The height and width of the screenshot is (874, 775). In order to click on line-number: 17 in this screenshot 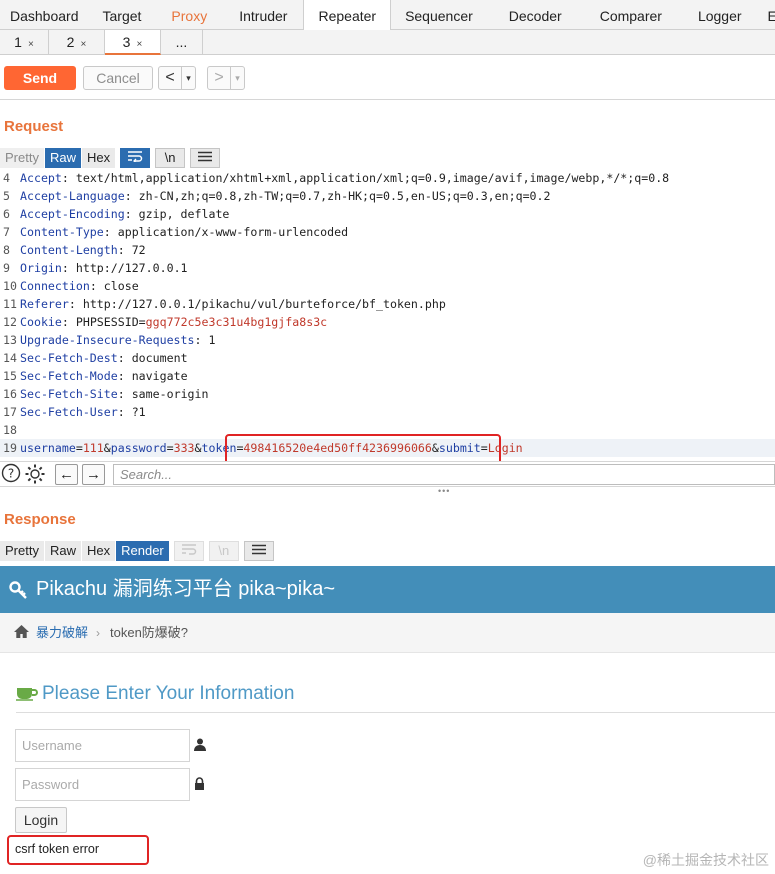, I will do `click(10, 412)`.